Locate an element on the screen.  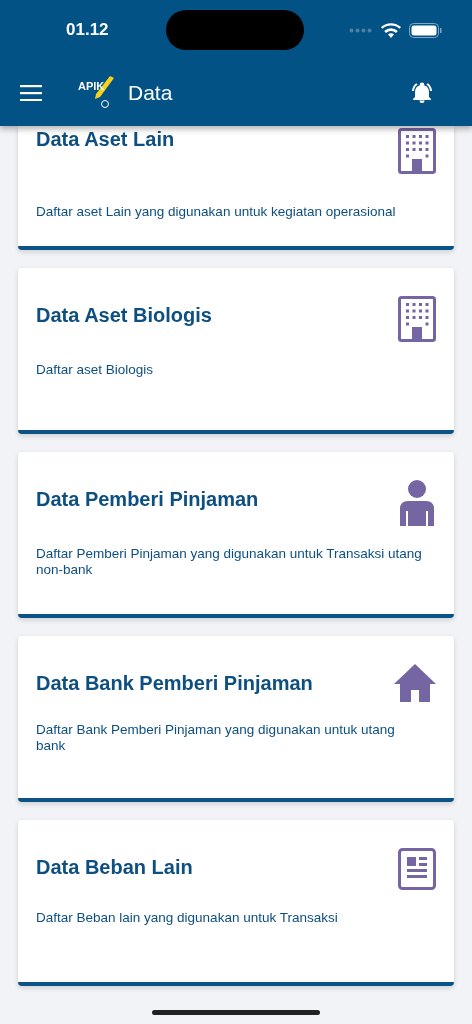
app-logo: APIK is located at coordinates (96, 93).